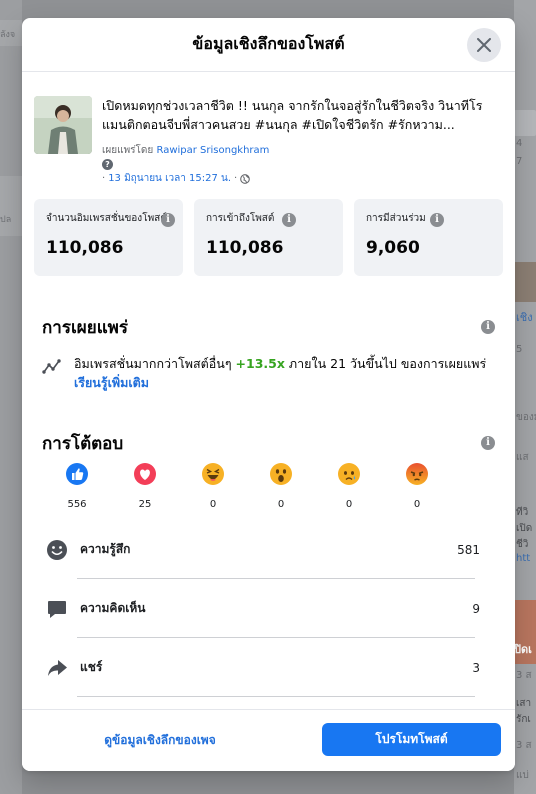 This screenshot has height=794, width=536. I want to click on view-page-insights-link: ดูข้อมูลเชิงลึกของเพจ, so click(160, 740).